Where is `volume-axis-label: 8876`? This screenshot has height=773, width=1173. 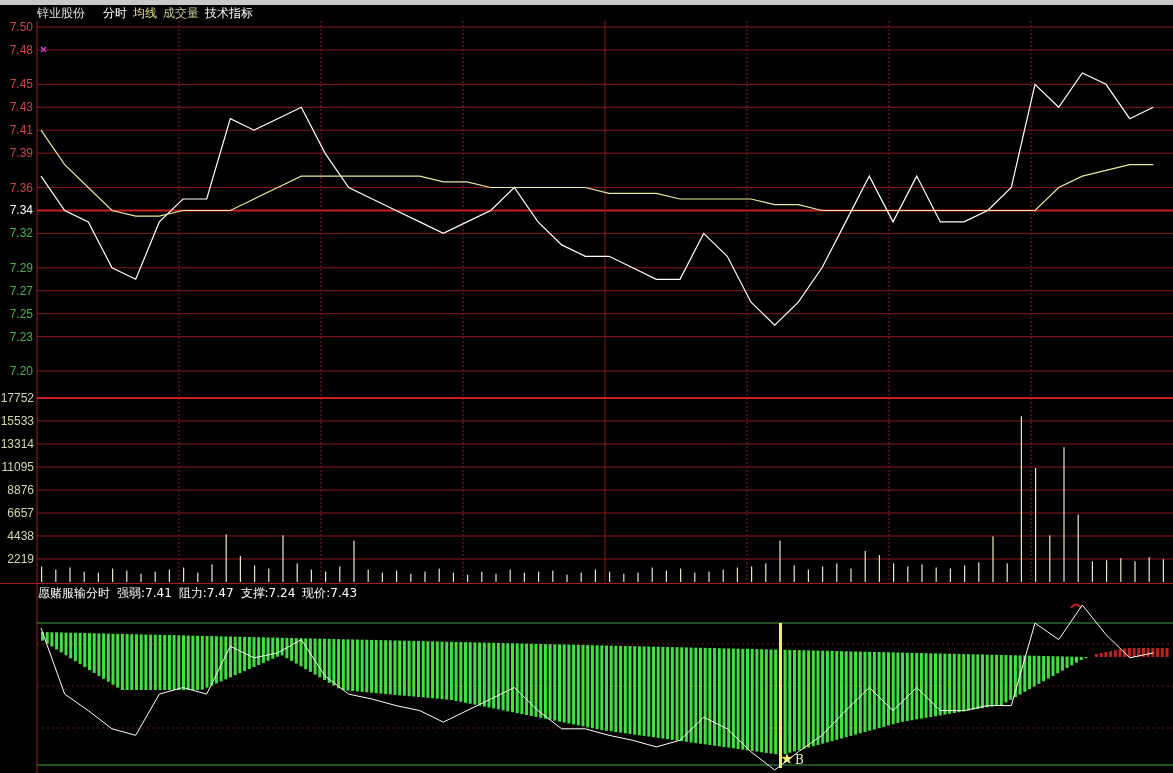
volume-axis-label: 8876 is located at coordinates (20, 490).